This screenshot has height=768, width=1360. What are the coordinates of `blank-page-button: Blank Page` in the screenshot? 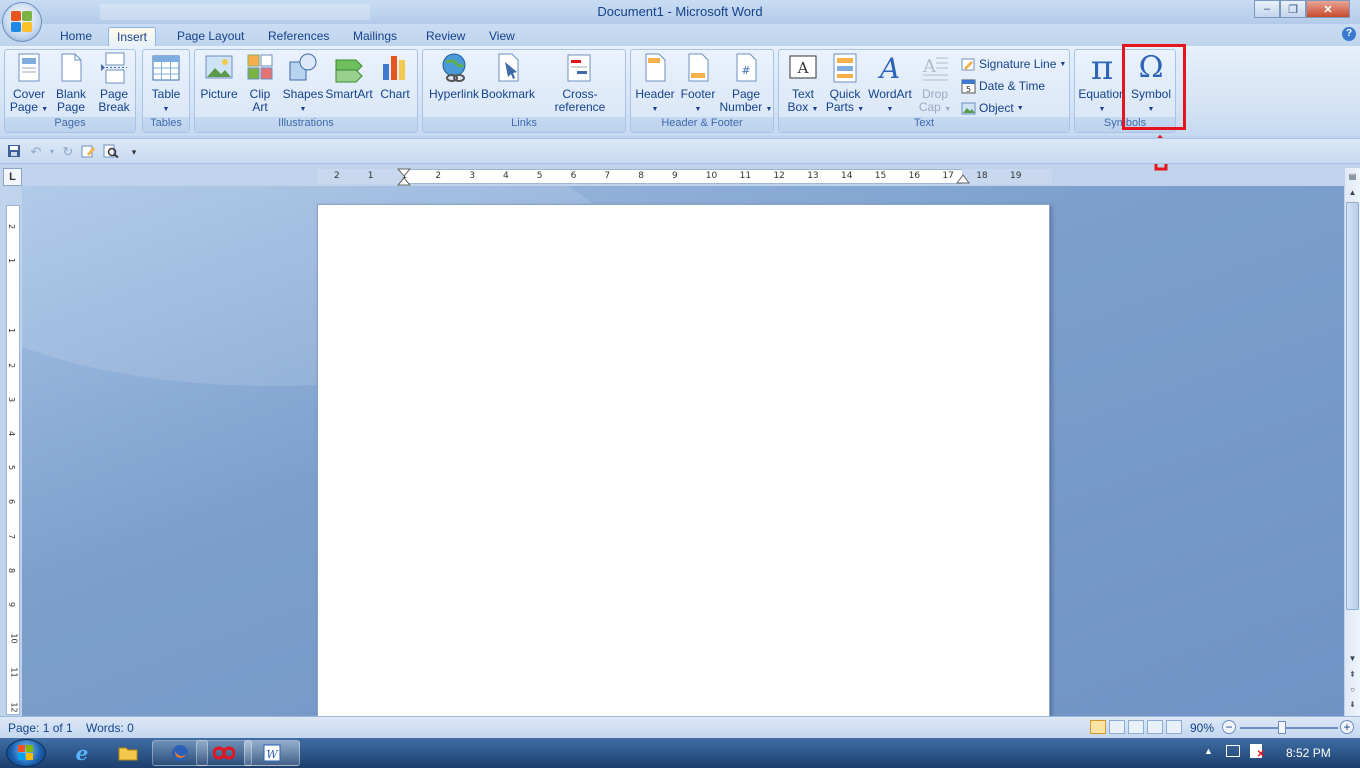 It's located at (71, 83).